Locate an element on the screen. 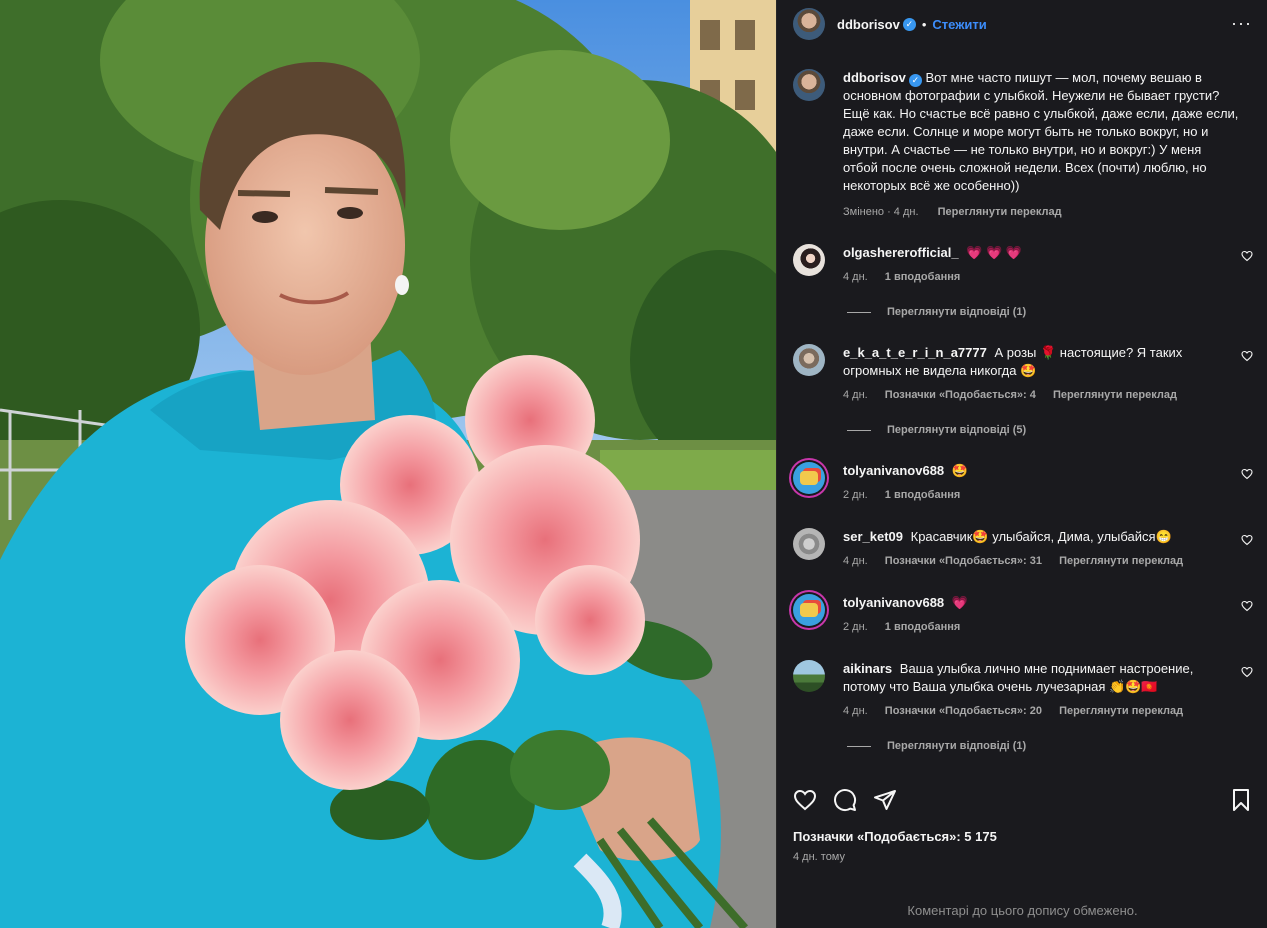 This screenshot has height=928, width=1267. comment-item: tolyanivanov688 💗 2 дн. 1 вподобання is located at coordinates (1023, 615).